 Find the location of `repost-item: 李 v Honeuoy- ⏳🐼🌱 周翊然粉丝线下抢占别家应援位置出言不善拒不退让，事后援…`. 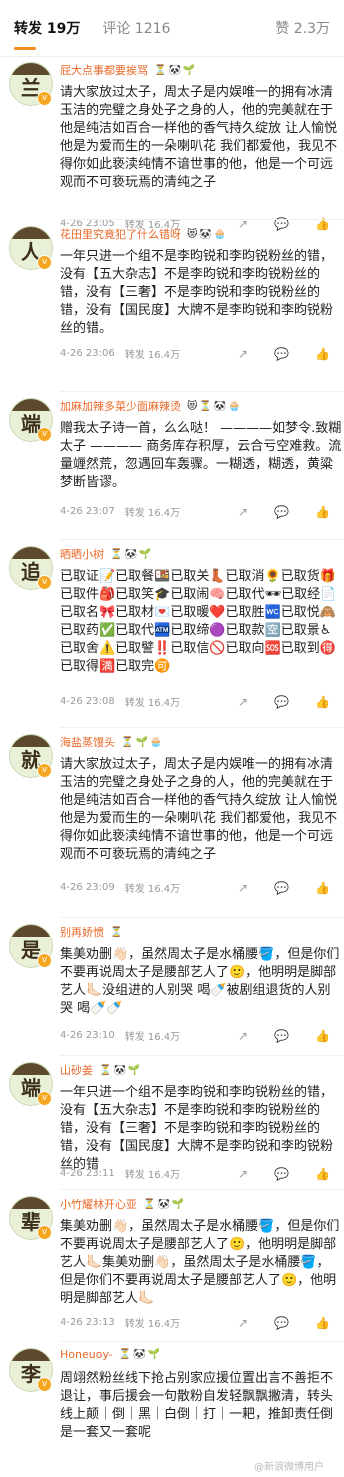

repost-item: 李 v Honeuoy- ⏳🐼🌱 周翊然粉丝线下抢占别家应援位置出言不善拒不退让，事后援… is located at coordinates (172, 1409).